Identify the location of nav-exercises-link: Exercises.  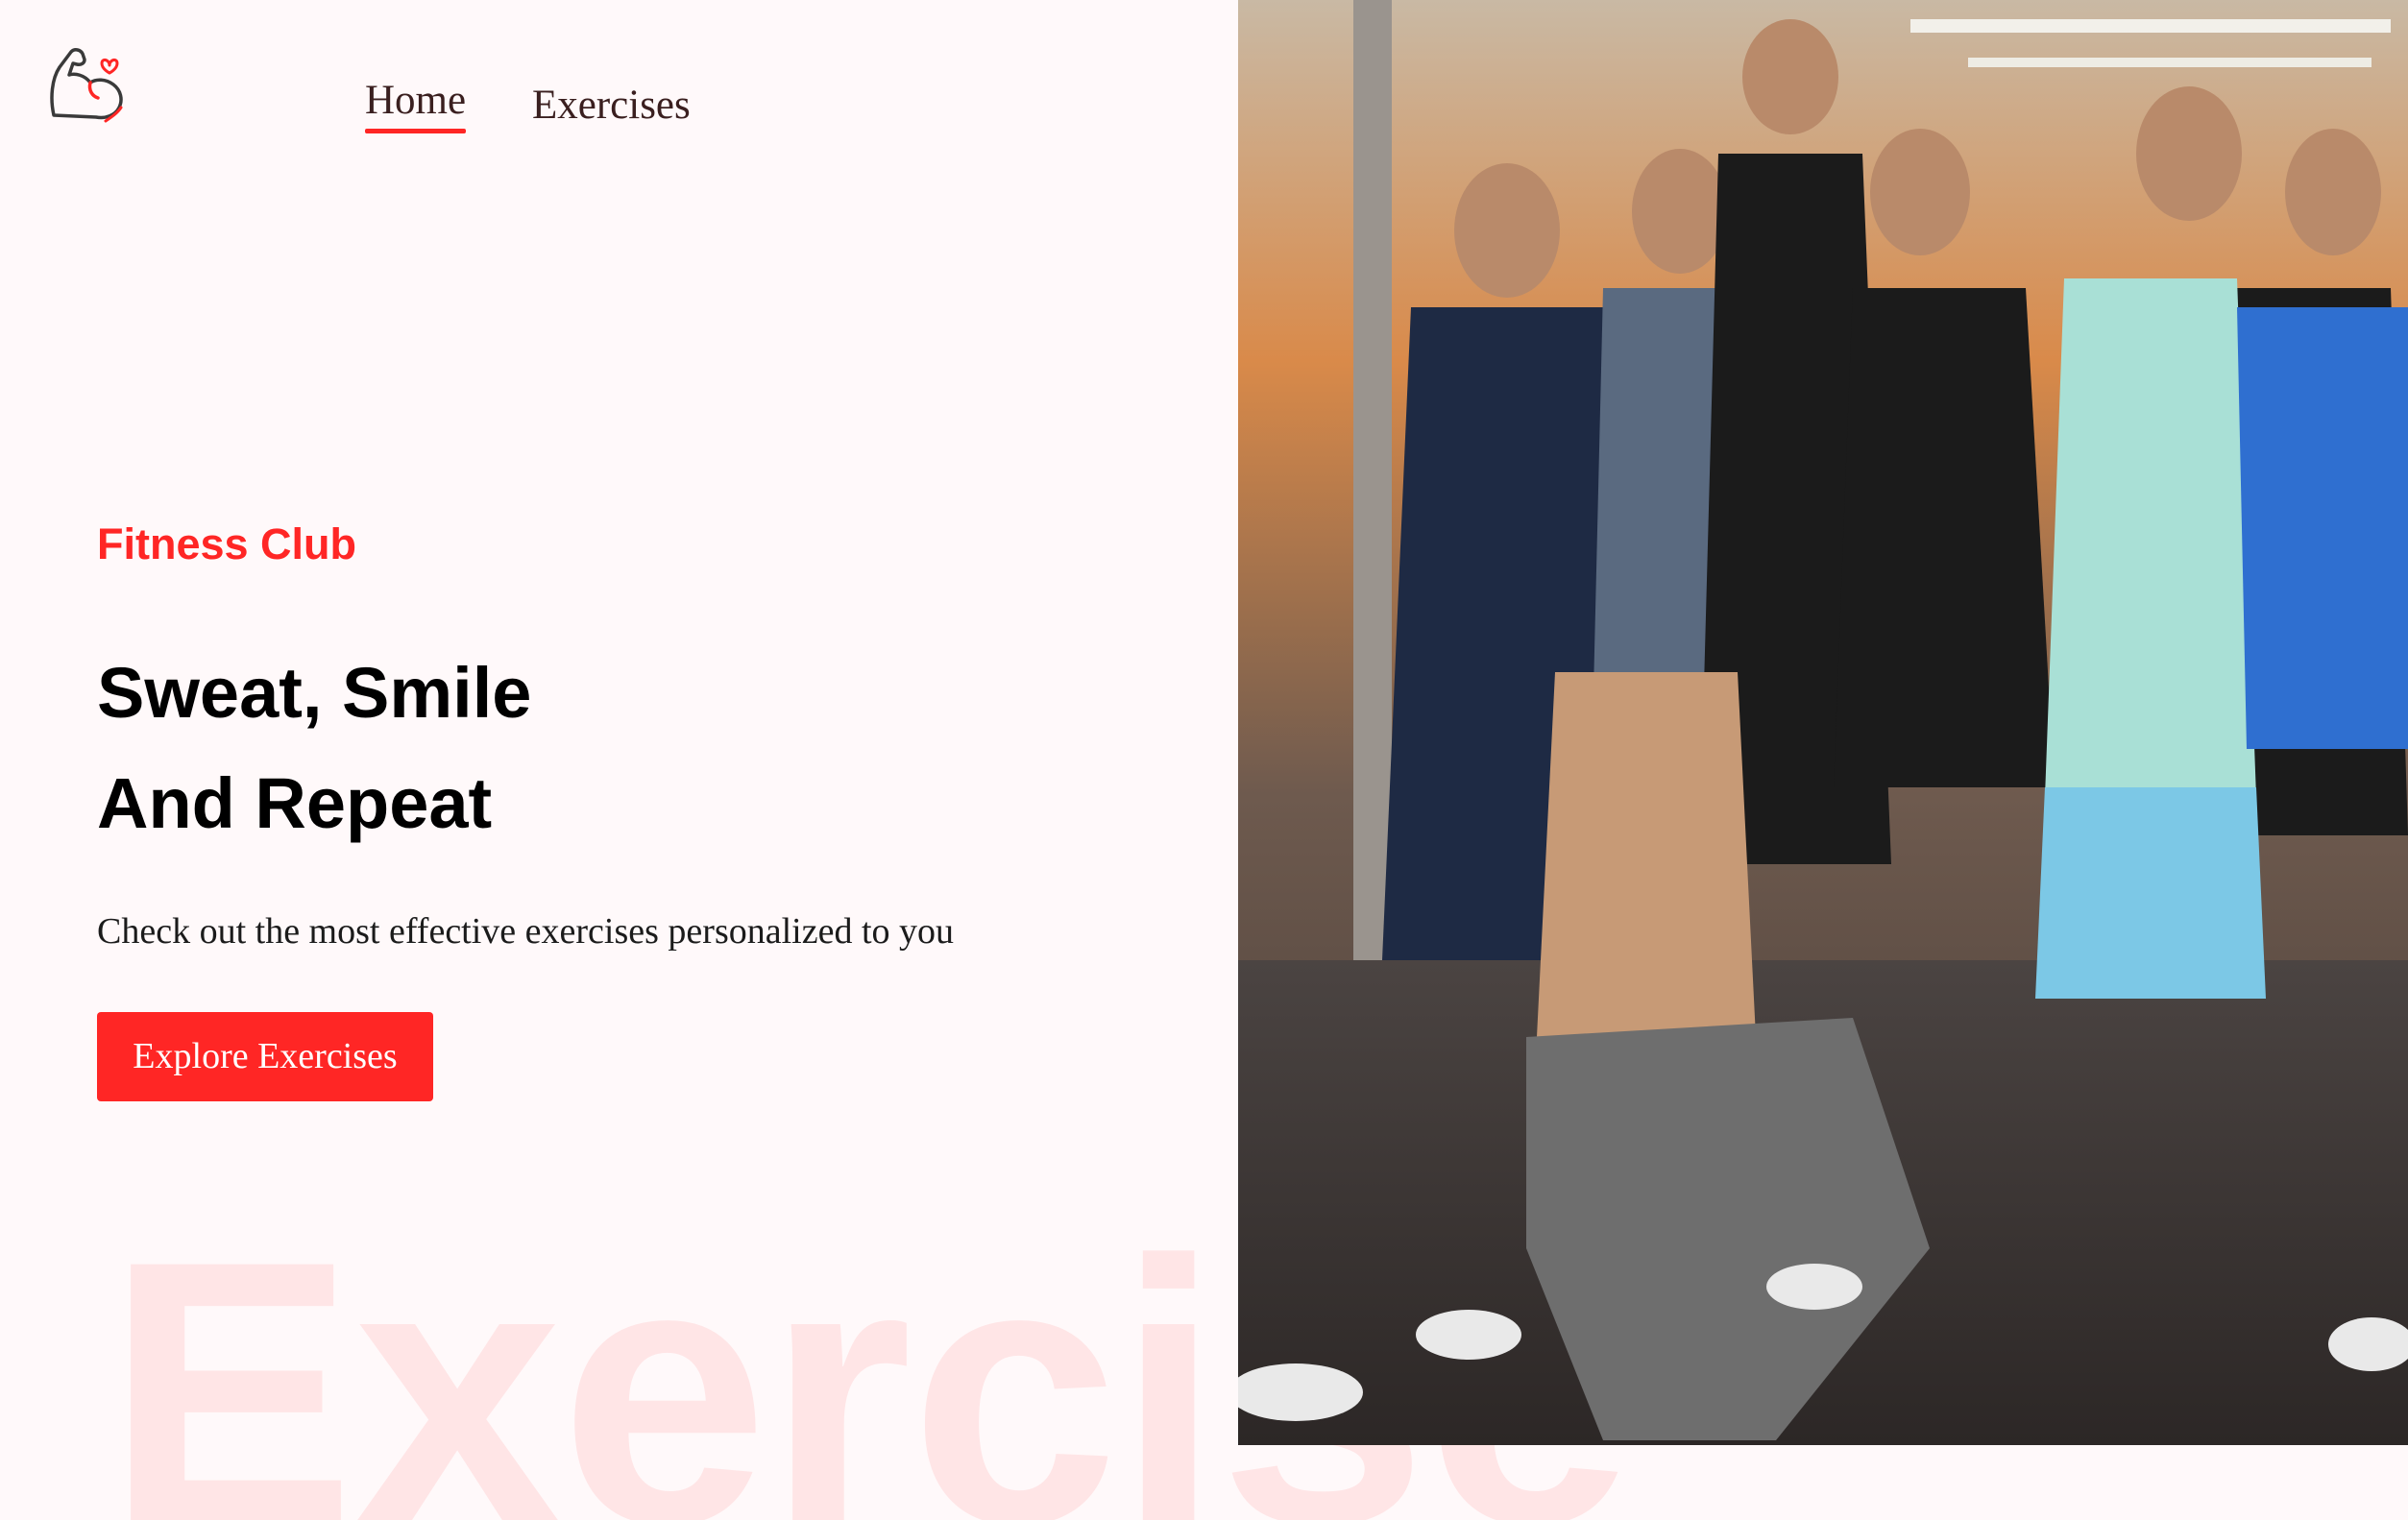
(611, 105).